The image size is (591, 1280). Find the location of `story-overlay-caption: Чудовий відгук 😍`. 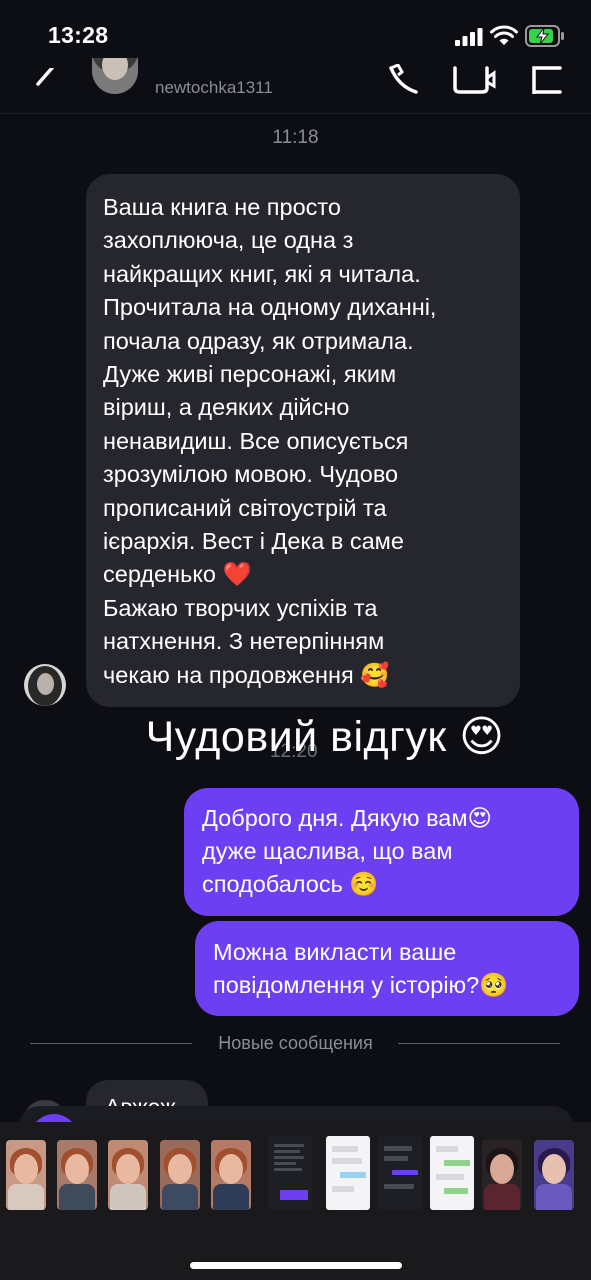

story-overlay-caption: Чудовий відгук 😍 is located at coordinates (325, 737).